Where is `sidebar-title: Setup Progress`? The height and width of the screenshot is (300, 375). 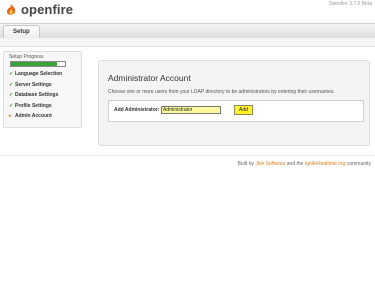
sidebar-title: Setup Progress is located at coordinates (26, 57).